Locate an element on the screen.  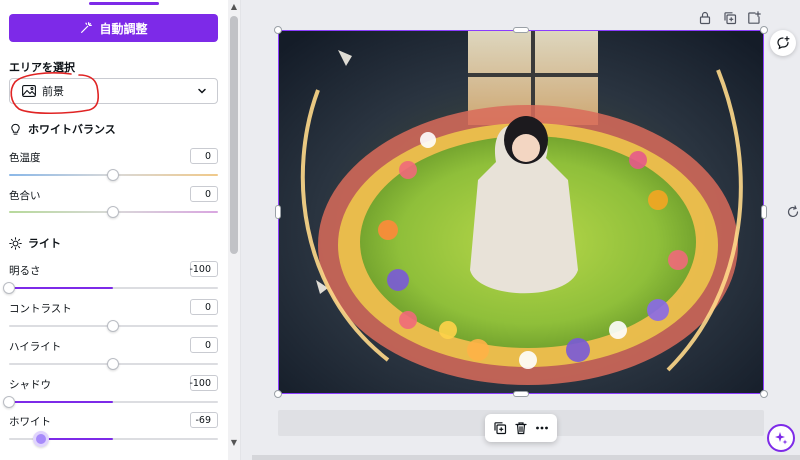
add-comment-button is located at coordinates (783, 43).